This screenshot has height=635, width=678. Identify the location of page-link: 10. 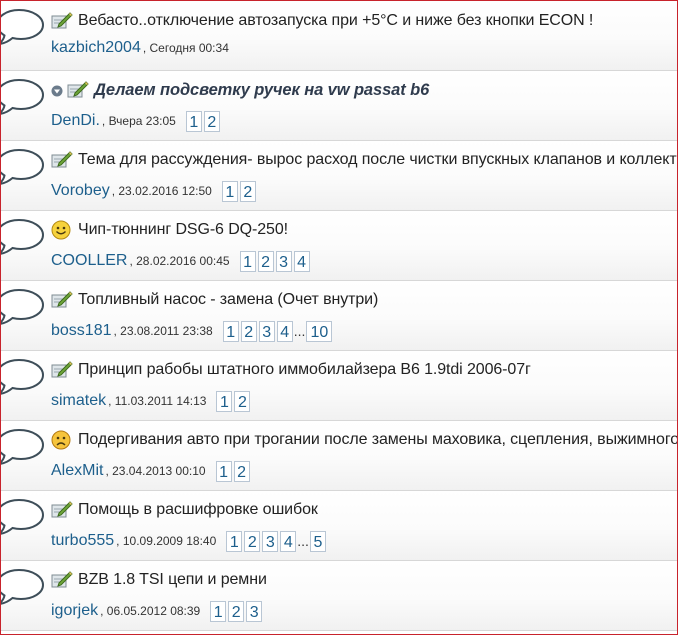
(319, 331).